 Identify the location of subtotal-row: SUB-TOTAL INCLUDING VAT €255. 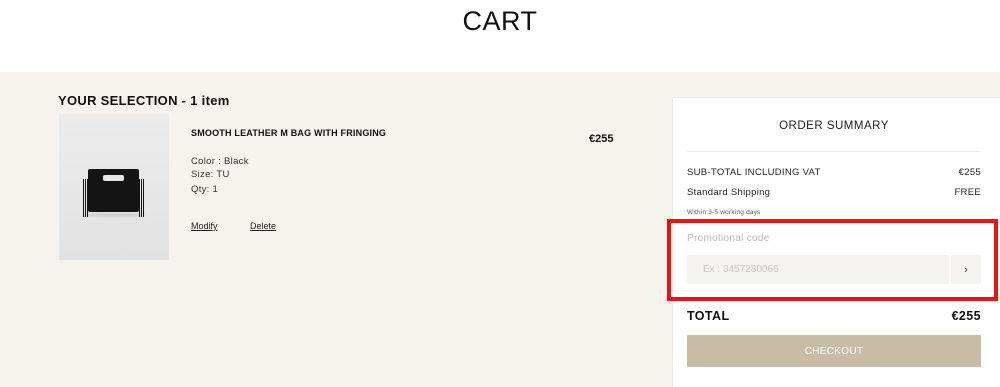
(834, 172).